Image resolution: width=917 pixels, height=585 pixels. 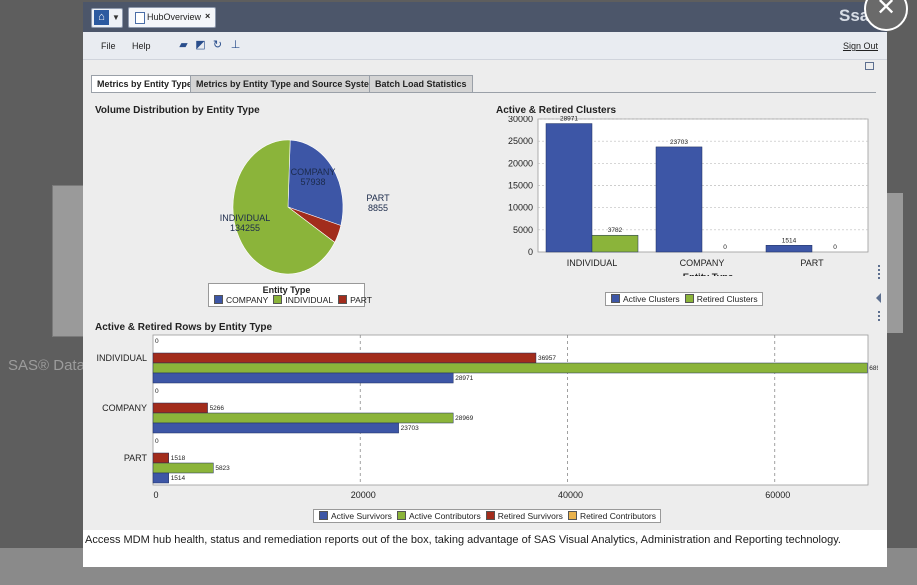 I want to click on rows-y-tick: INDIVIDUAL, so click(x=121, y=358).